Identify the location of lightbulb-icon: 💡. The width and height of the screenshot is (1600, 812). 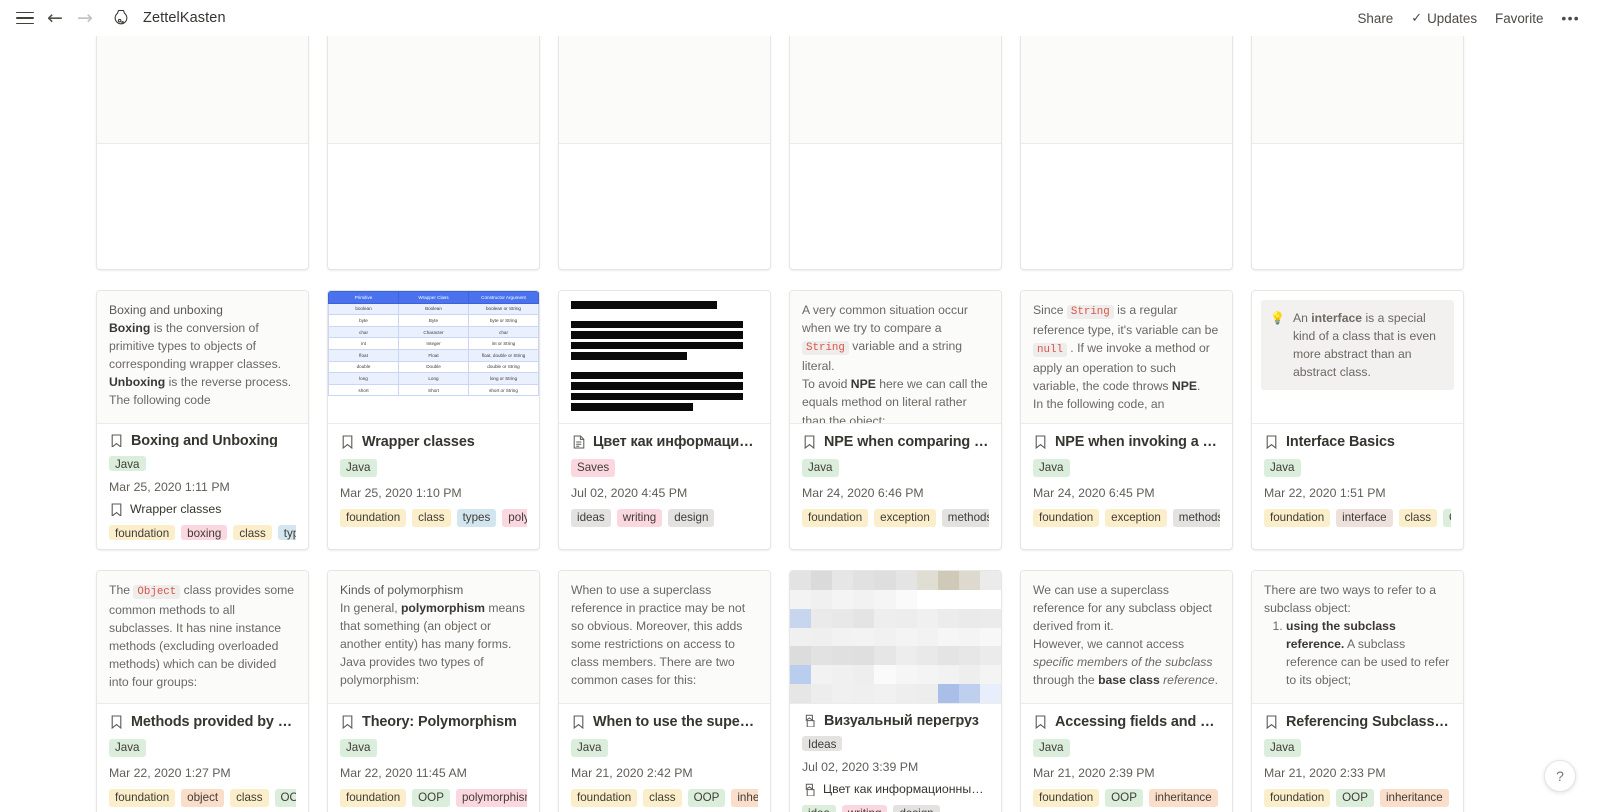
(1277, 318).